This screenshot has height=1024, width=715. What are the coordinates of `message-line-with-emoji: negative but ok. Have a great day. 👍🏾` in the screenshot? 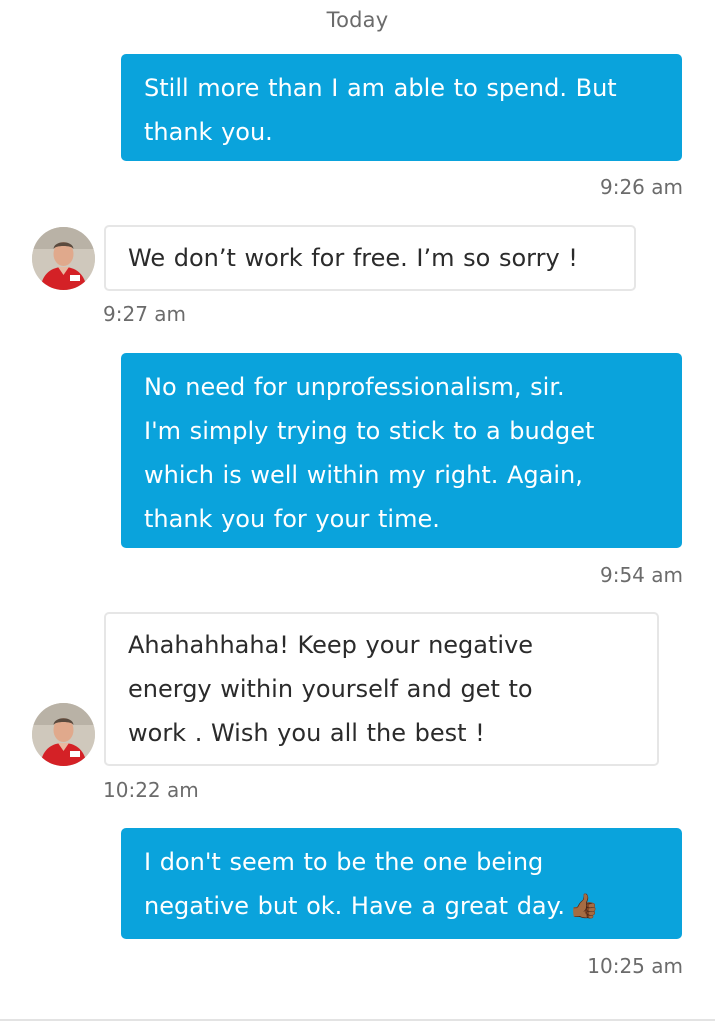 It's located at (403, 906).